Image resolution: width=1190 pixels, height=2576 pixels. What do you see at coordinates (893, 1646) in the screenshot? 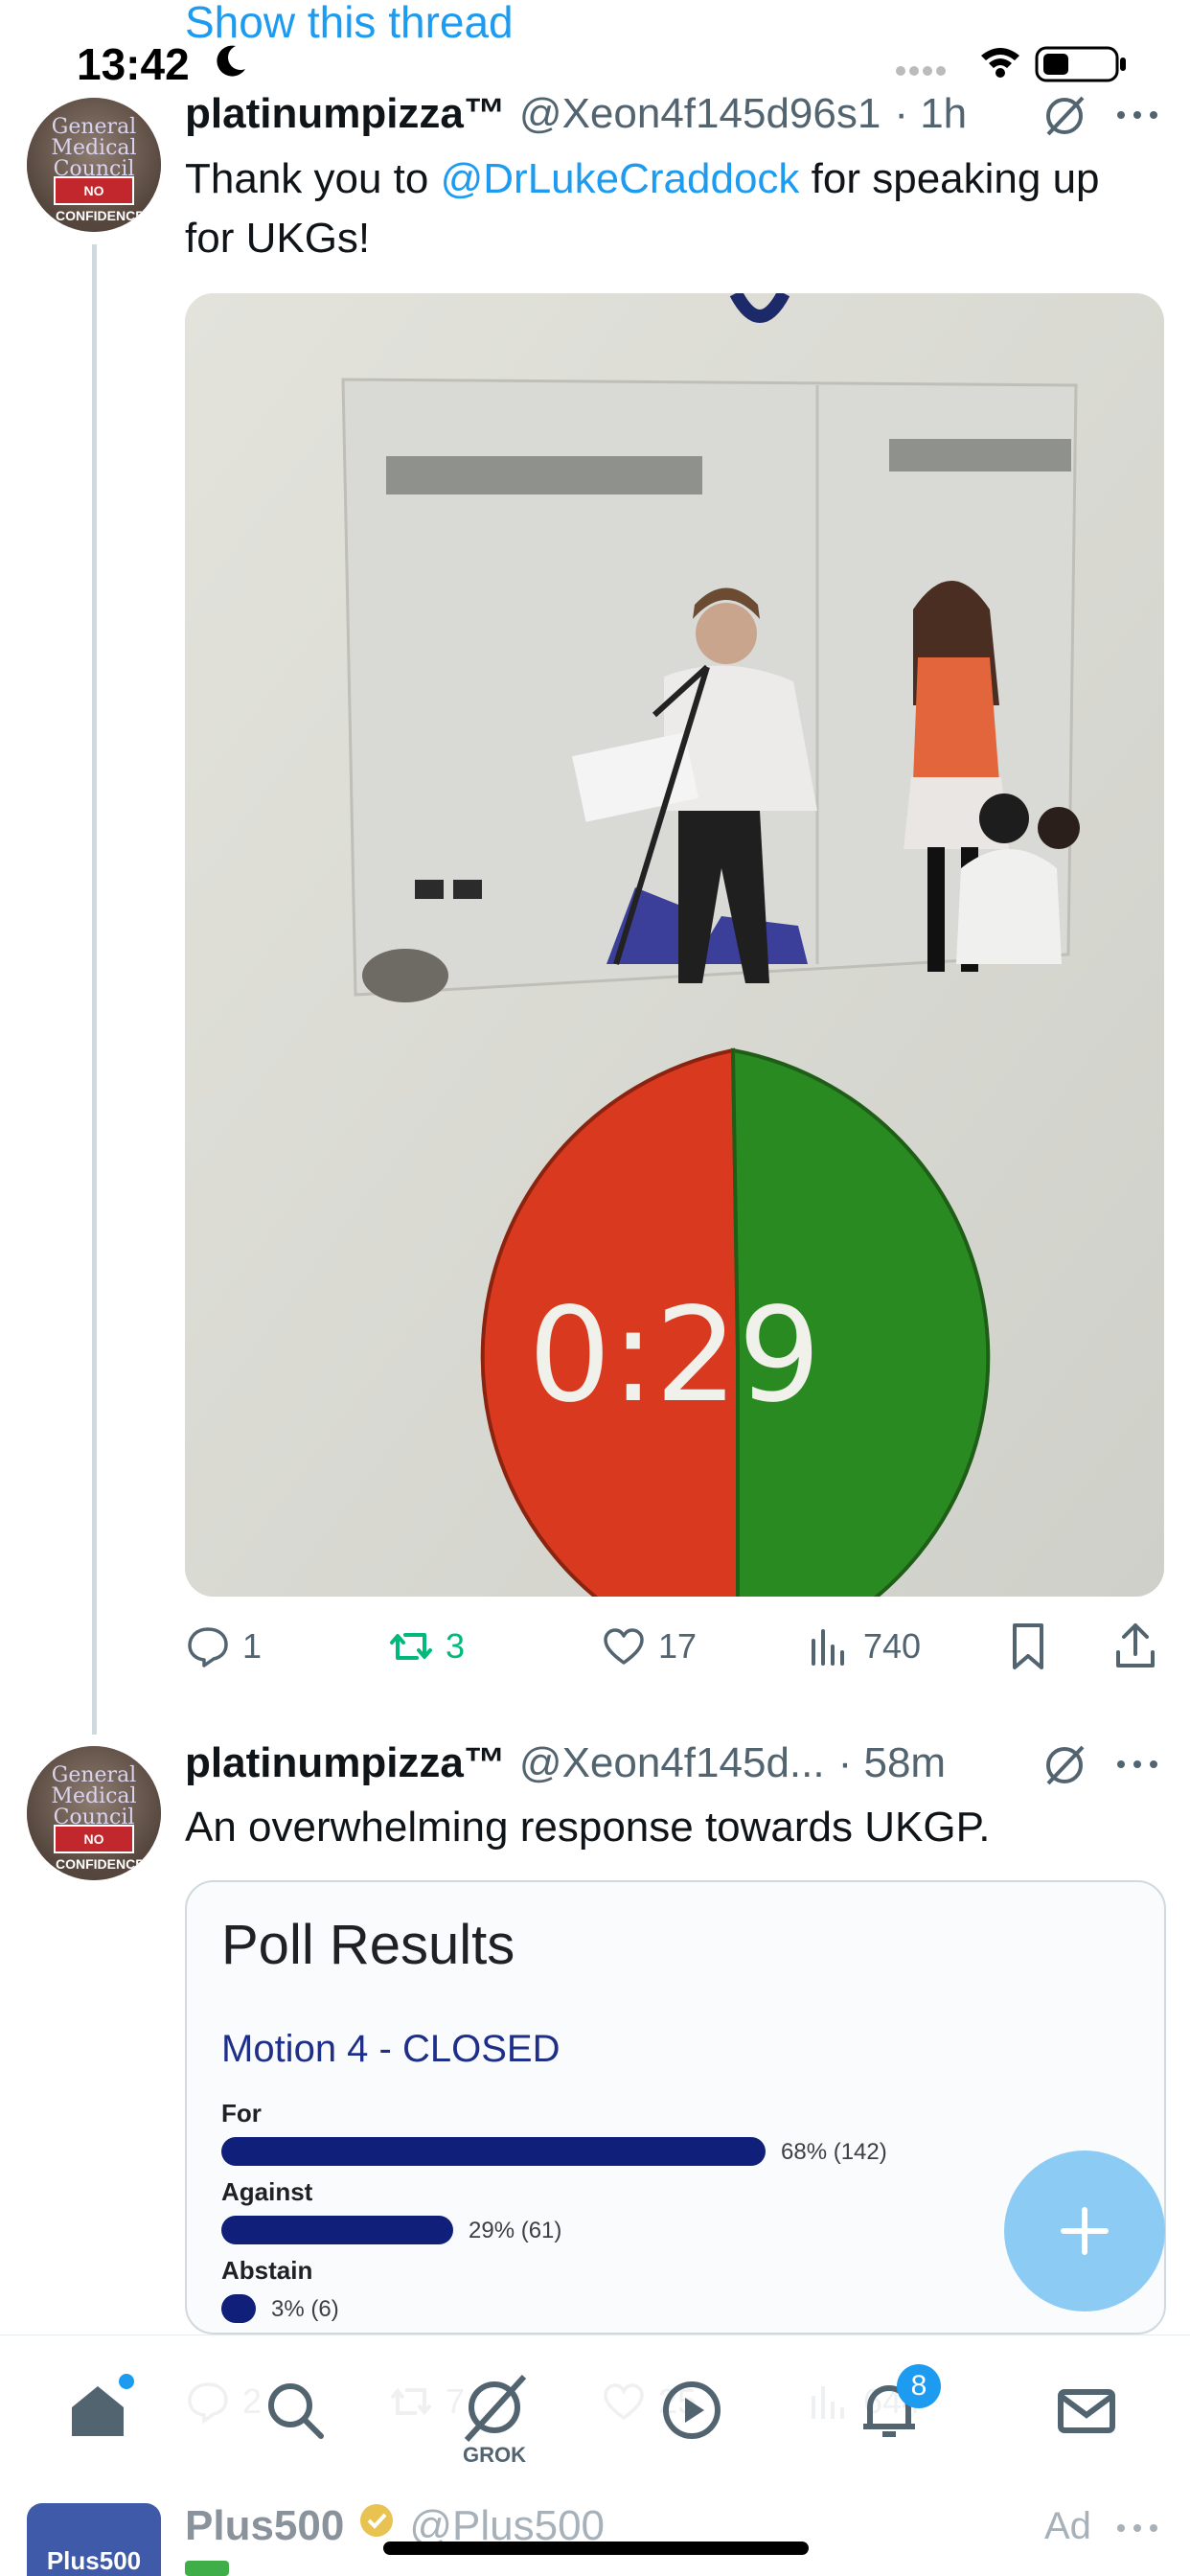
I see `view-count: 740` at bounding box center [893, 1646].